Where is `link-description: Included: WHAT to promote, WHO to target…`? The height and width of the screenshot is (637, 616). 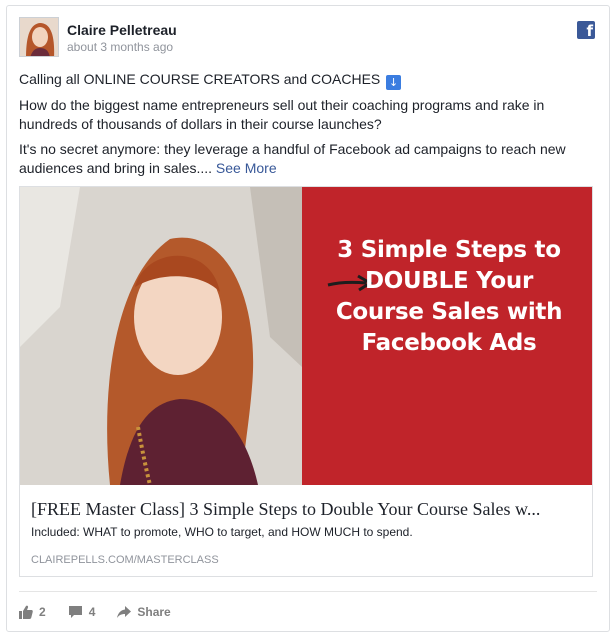
link-description: Included: WHAT to promote, WHO to target… is located at coordinates (307, 532).